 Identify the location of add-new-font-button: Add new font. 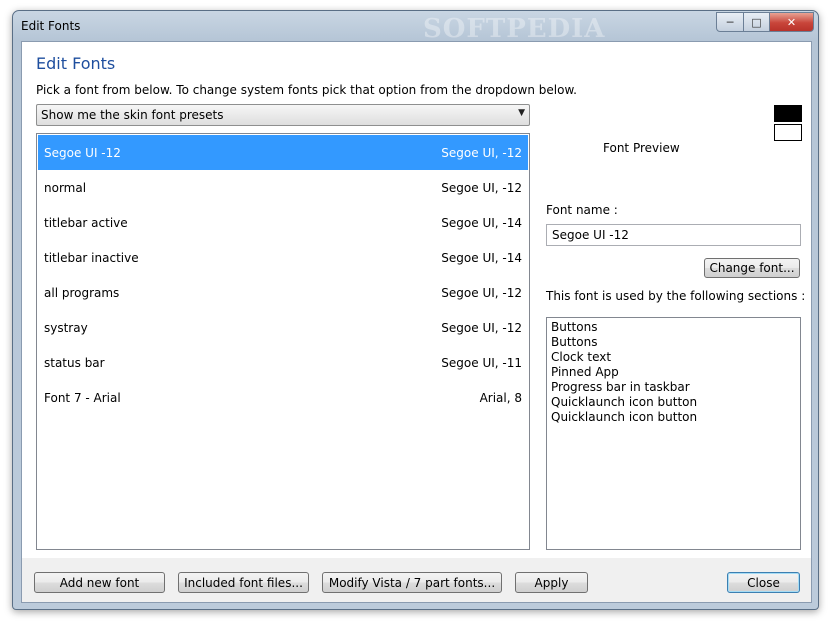
(99, 582).